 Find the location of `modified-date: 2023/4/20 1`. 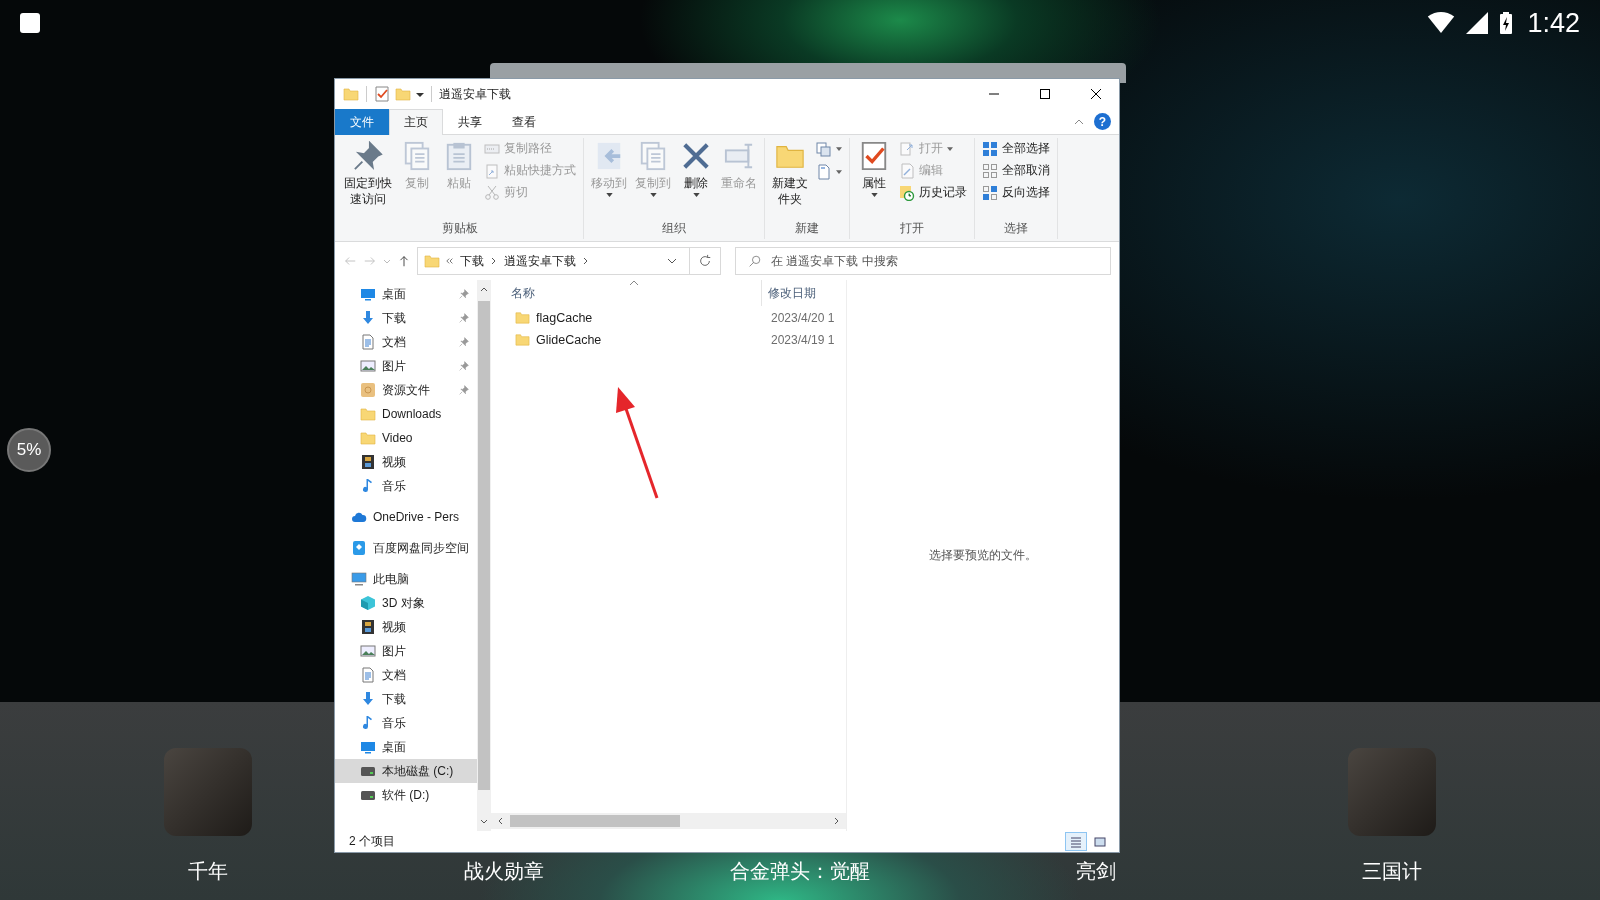

modified-date: 2023/4/20 1 is located at coordinates (803, 317).